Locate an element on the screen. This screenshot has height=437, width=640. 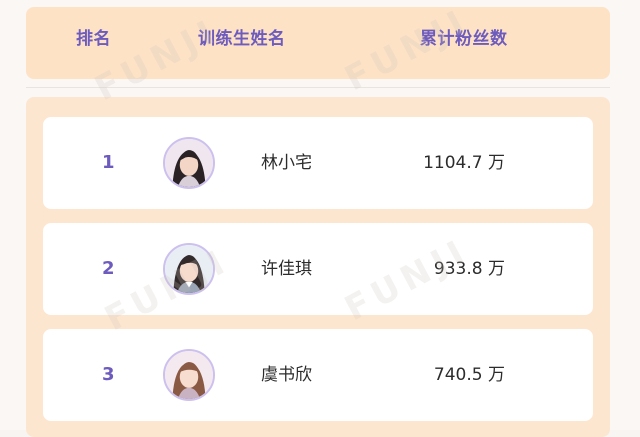
fan-count: 933.8 万 is located at coordinates (469, 269).